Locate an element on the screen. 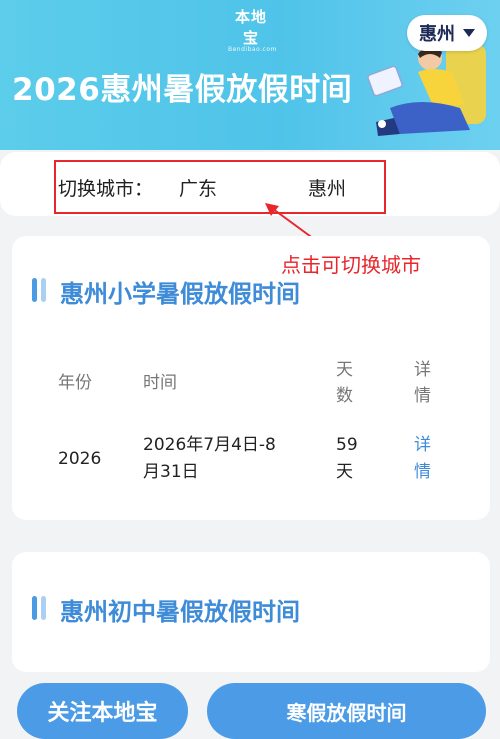 Image resolution: width=500 pixels, height=739 pixels. bendibao-logo: 本地宝 Bendibao.com is located at coordinates (252, 29).